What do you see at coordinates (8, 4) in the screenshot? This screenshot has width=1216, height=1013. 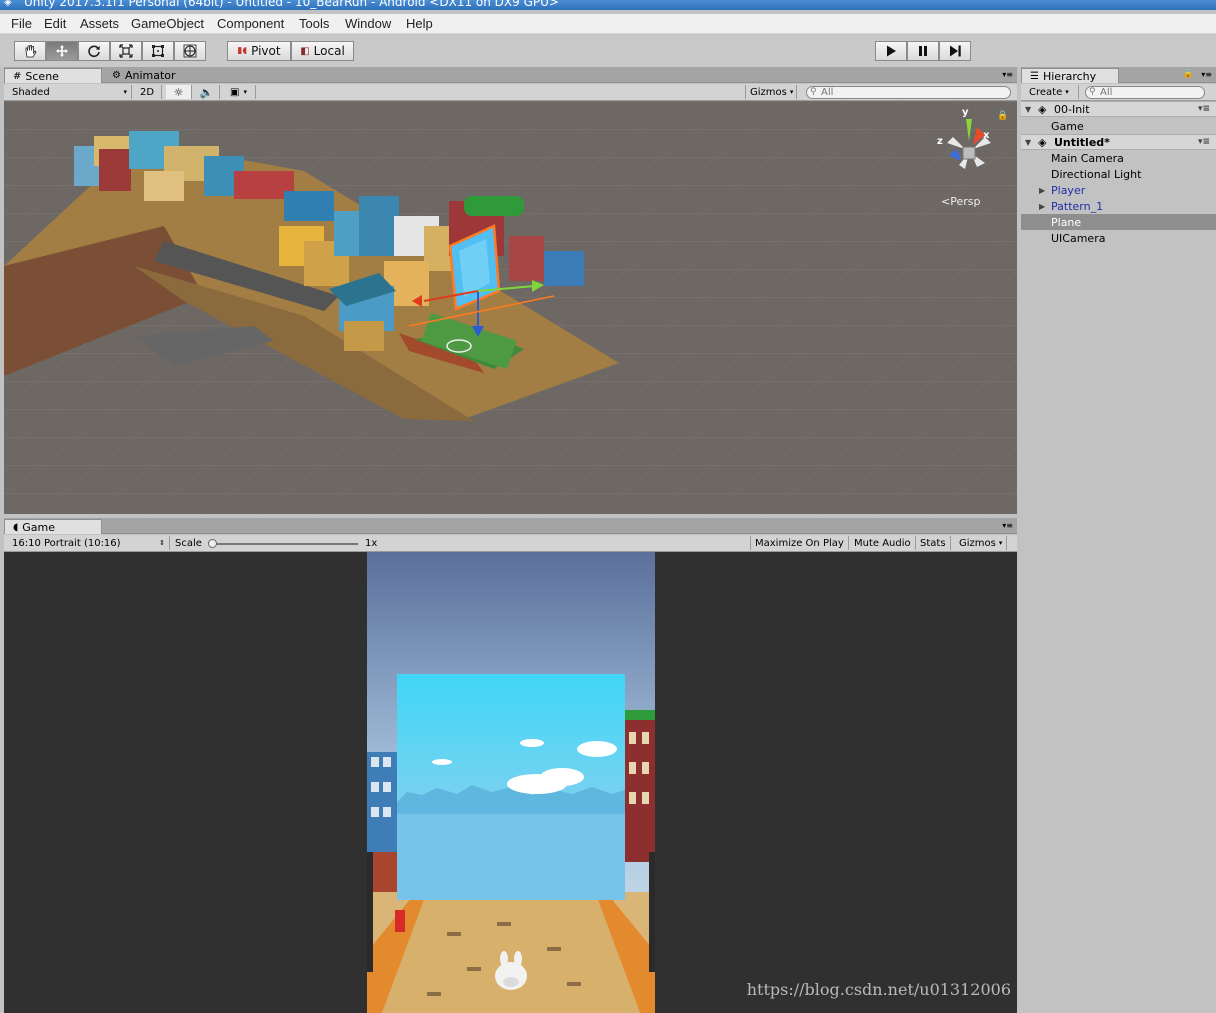 I see `unity-logo-icon: ◈` at bounding box center [8, 4].